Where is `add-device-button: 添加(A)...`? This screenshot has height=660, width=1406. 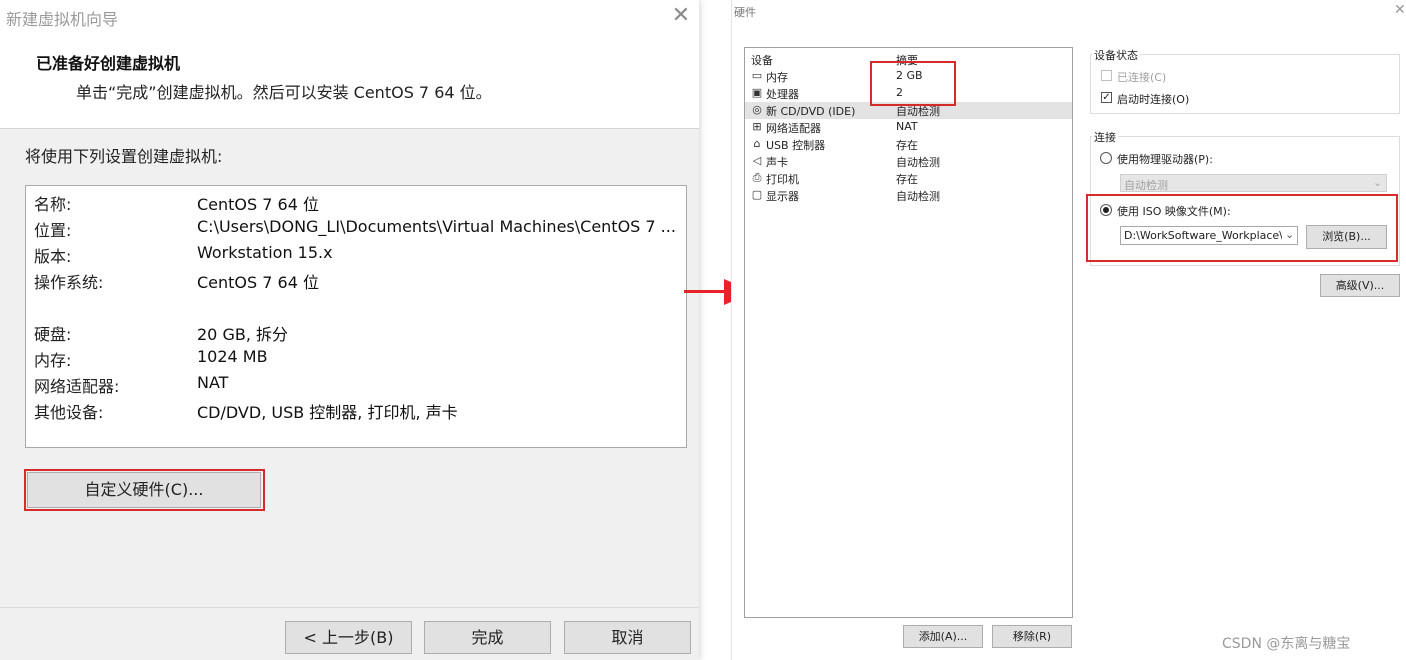
add-device-button: 添加(A)... is located at coordinates (943, 636).